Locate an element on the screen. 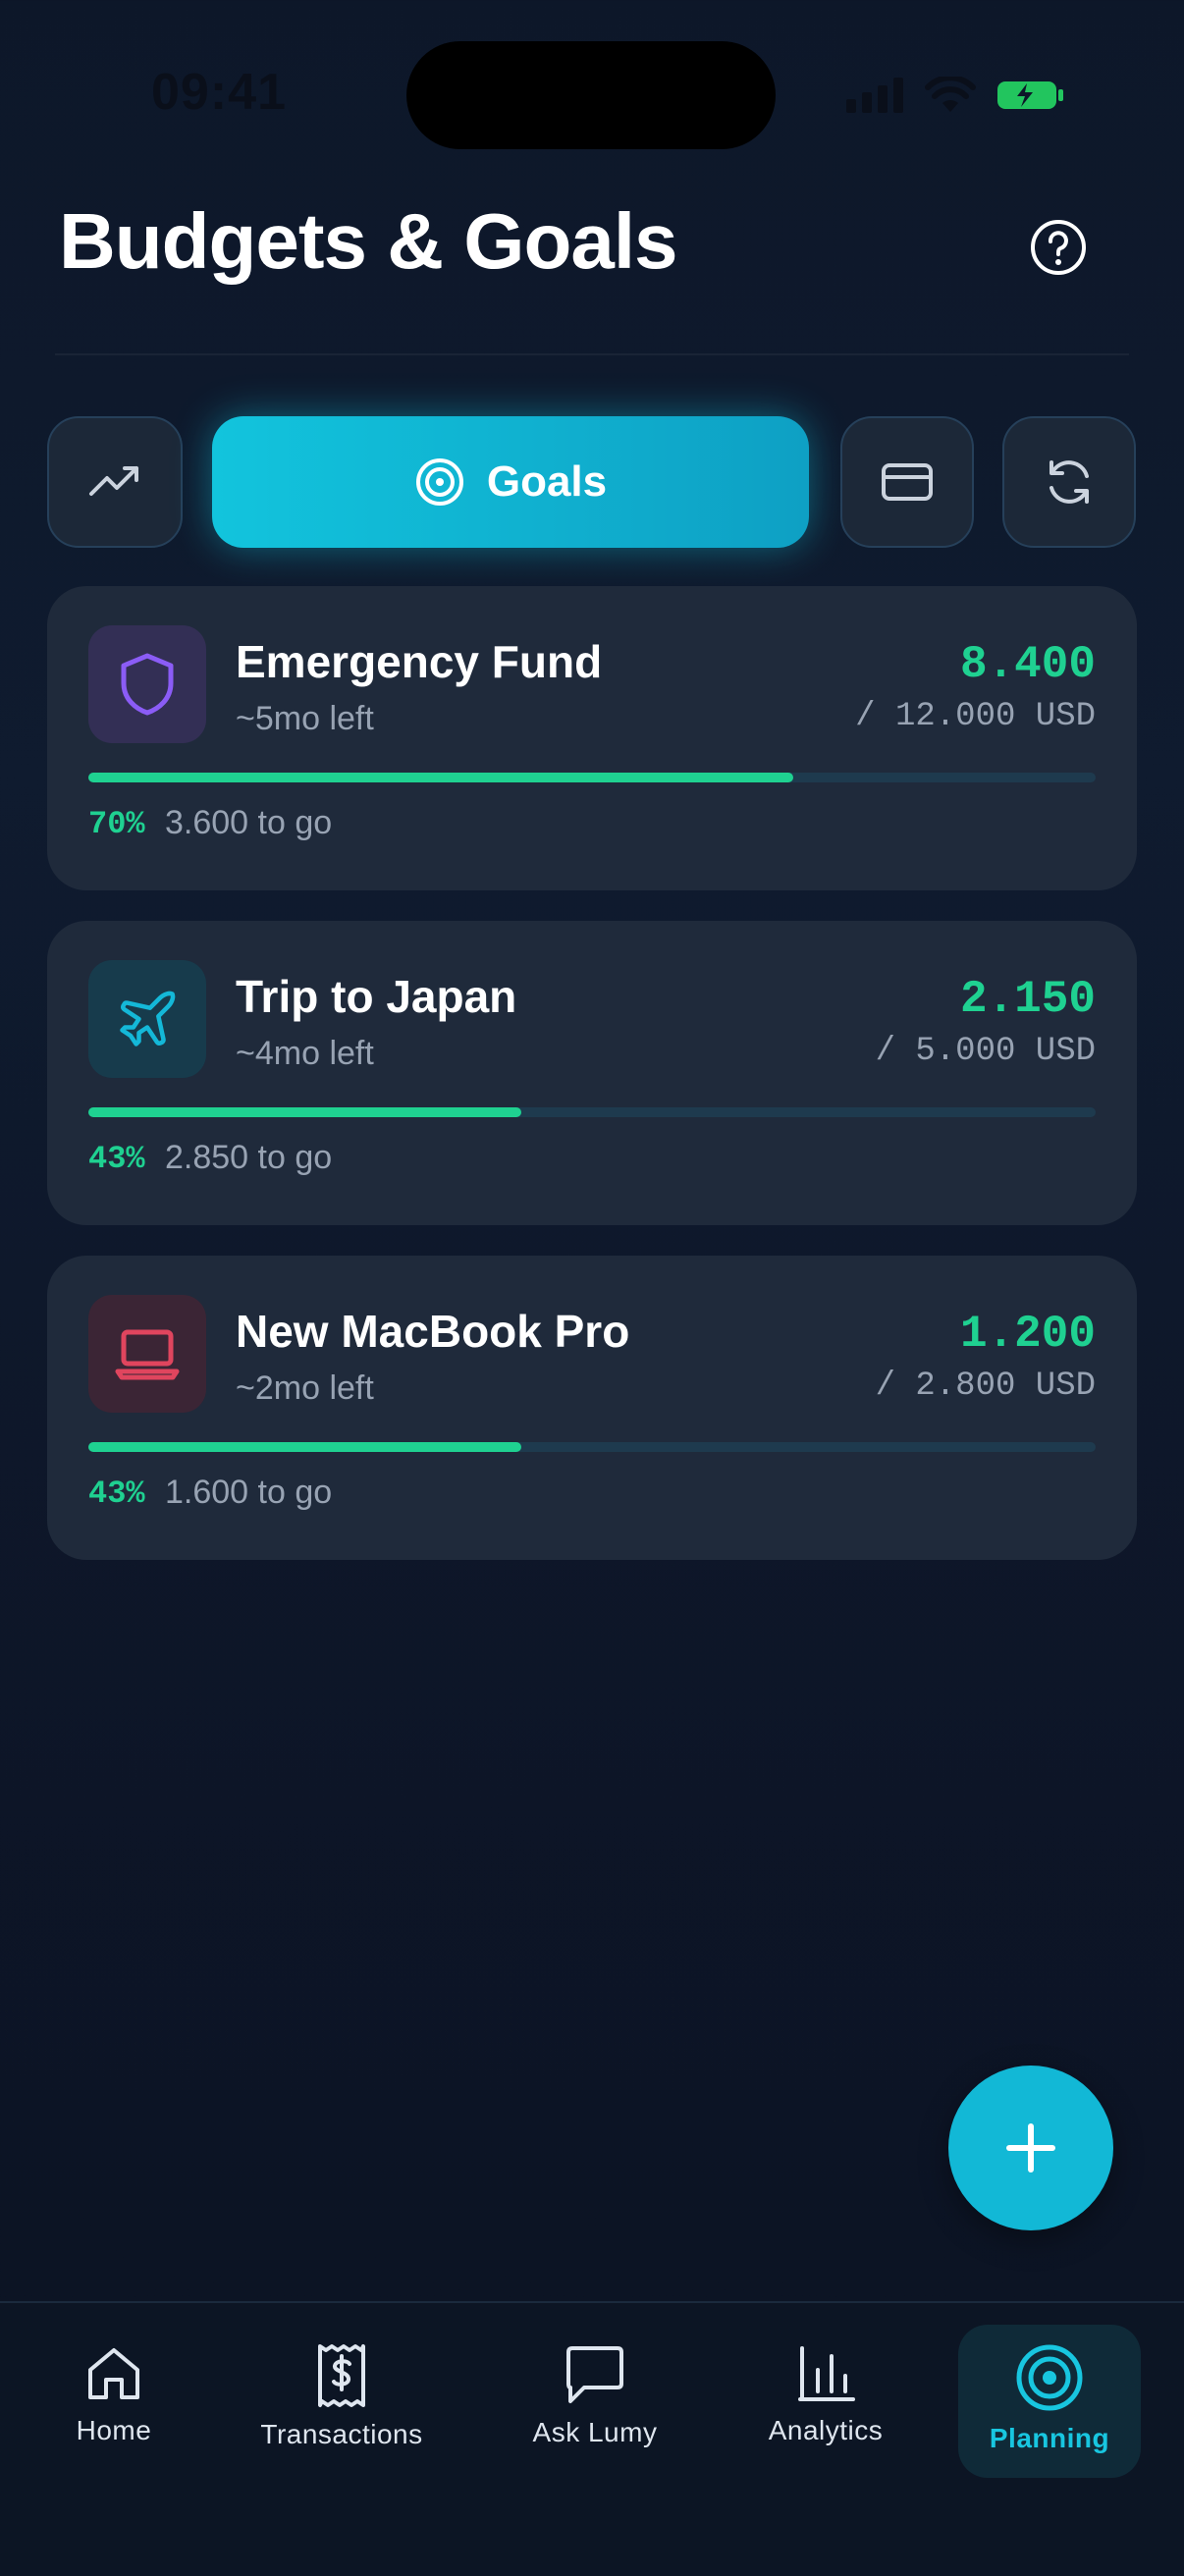 The height and width of the screenshot is (2576, 1184). tab-budgets is located at coordinates (907, 482).